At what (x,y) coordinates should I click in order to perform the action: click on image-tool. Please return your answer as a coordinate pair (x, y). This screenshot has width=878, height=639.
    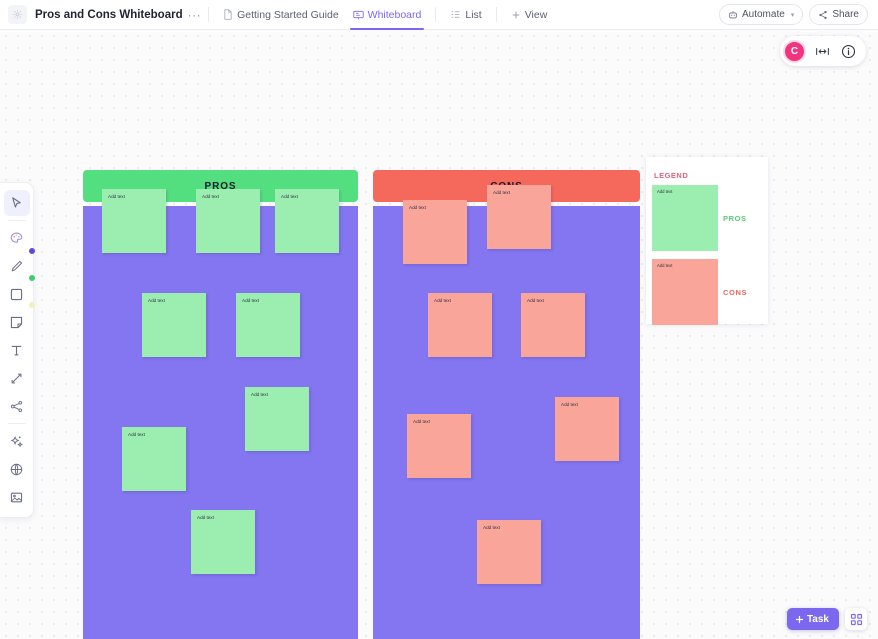
    Looking at the image, I should click on (17, 497).